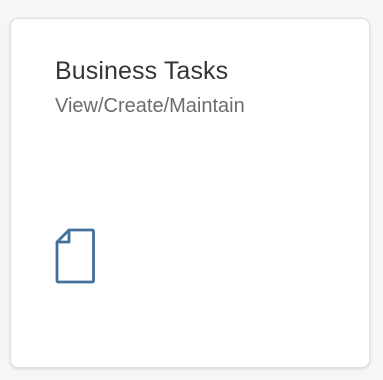 The height and width of the screenshot is (380, 383). Describe the element at coordinates (142, 71) in the screenshot. I see `tile-title: Business Tasks` at that location.